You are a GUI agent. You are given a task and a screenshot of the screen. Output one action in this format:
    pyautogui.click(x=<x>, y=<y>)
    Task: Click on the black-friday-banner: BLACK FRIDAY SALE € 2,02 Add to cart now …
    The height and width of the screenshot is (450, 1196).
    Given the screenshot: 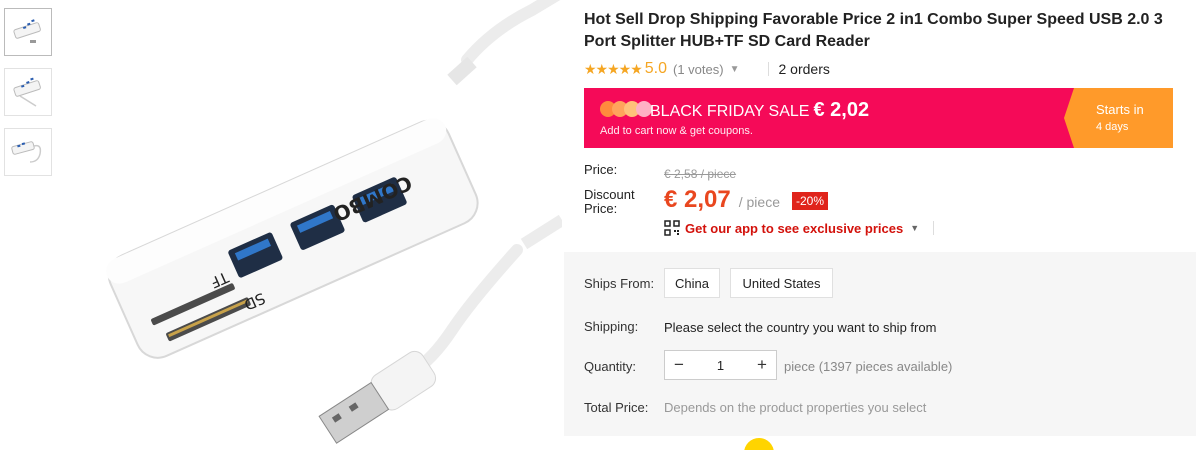 What is the action you would take?
    pyautogui.click(x=878, y=118)
    